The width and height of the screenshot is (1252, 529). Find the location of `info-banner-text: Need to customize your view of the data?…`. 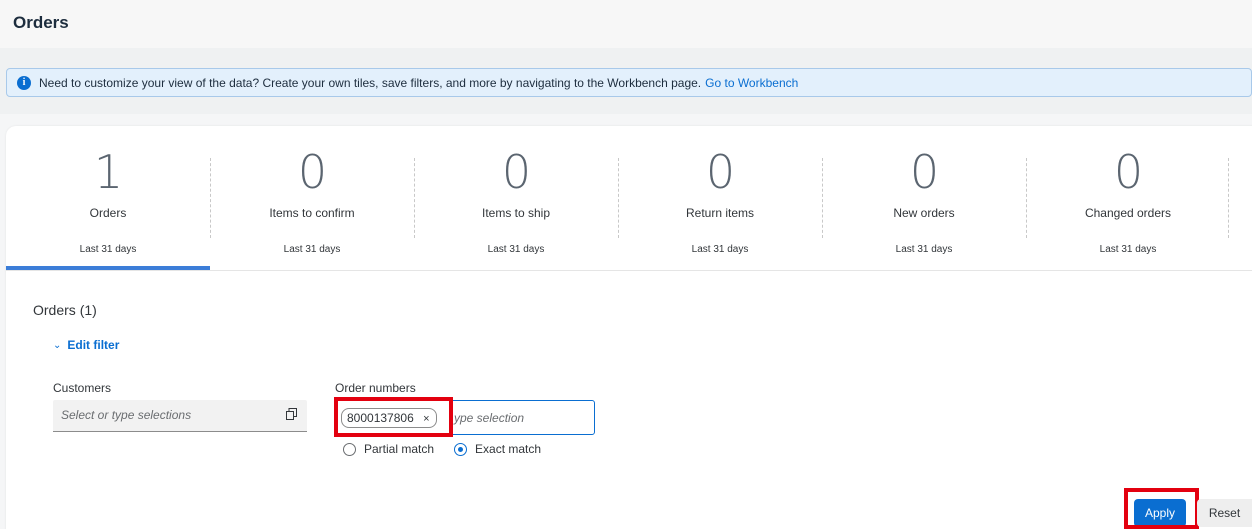

info-banner-text: Need to customize your view of the data?… is located at coordinates (370, 82).